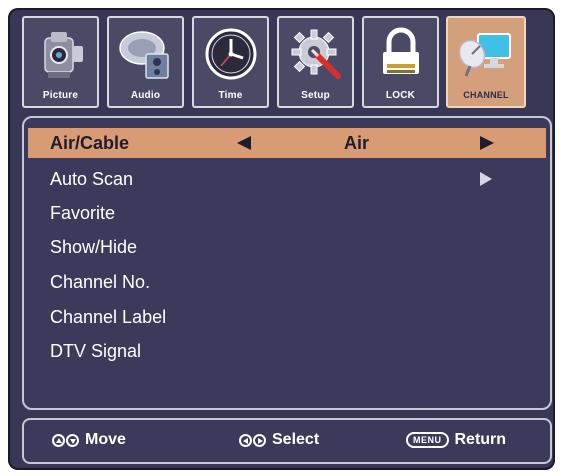  I want to click on up-down-keys-icon, so click(65, 440).